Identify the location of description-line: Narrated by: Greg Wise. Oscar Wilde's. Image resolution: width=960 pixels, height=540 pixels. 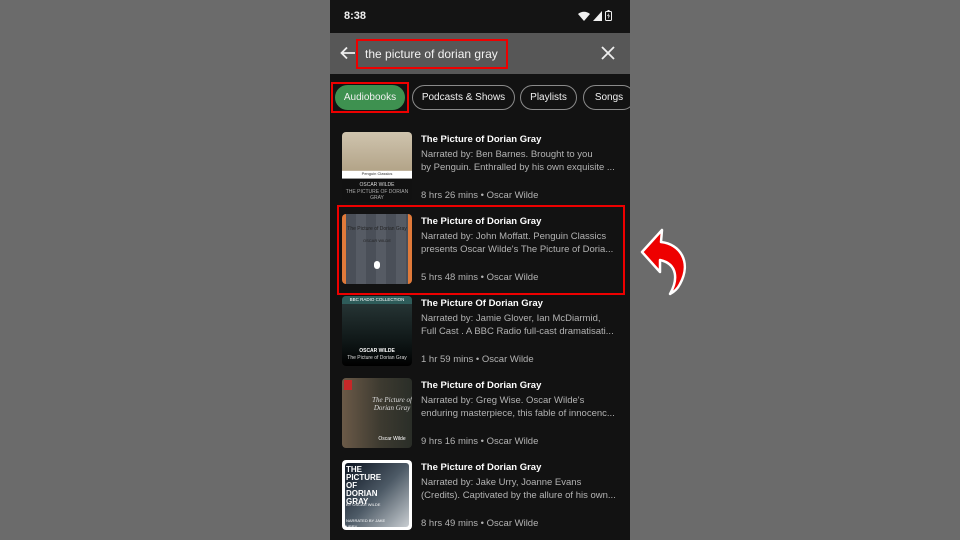
(503, 400).